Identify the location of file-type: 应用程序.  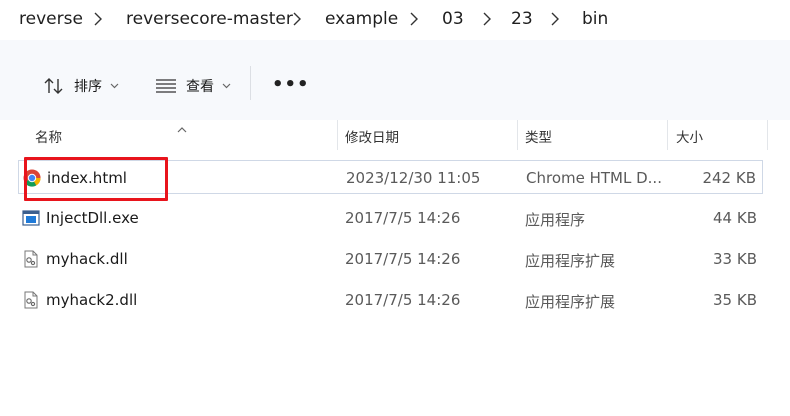
(555, 220).